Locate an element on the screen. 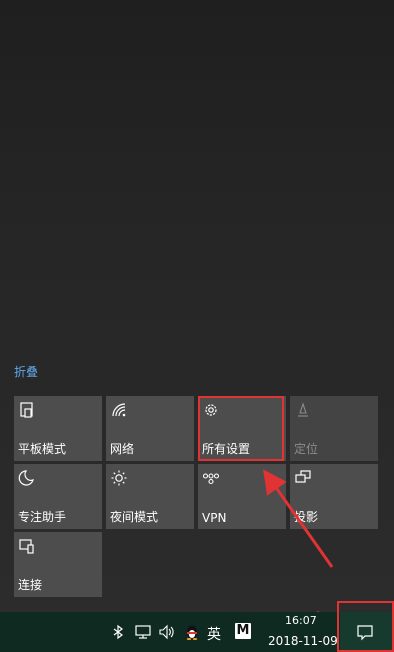  arrow-to-settings is located at coordinates (298, 518).